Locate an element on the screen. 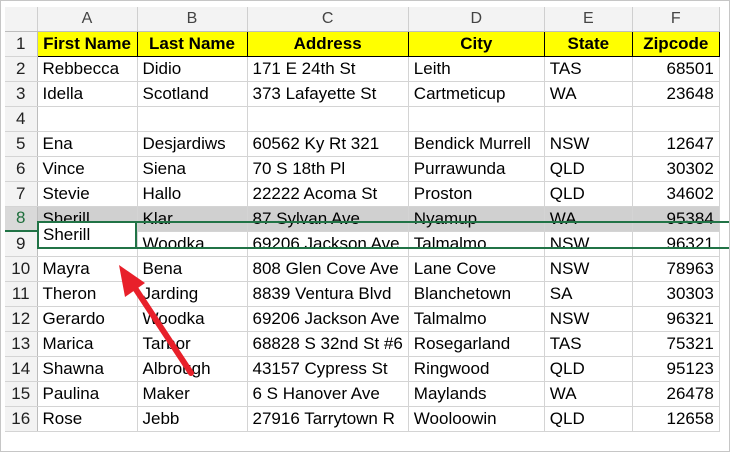 This screenshot has height=452, width=730. cell-first-name-header: First Name is located at coordinates (87, 43).